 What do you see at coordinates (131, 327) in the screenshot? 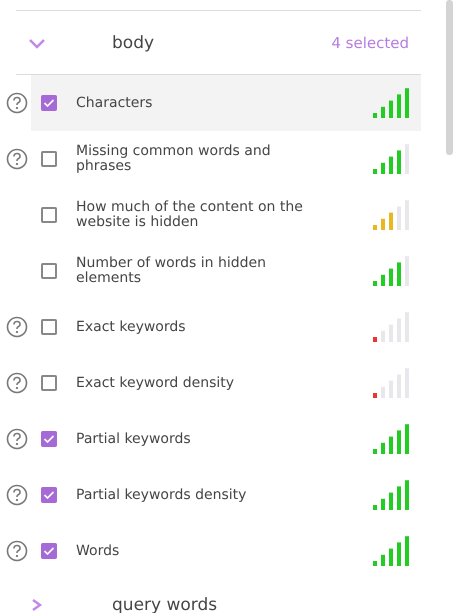
I see `metric-label: Exact keywords` at bounding box center [131, 327].